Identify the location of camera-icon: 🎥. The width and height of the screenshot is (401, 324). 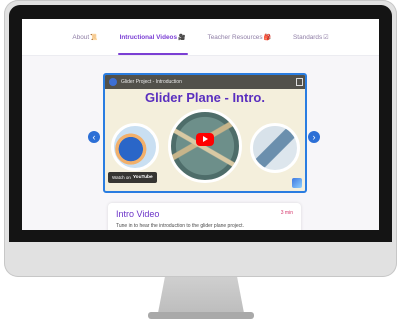
(182, 37).